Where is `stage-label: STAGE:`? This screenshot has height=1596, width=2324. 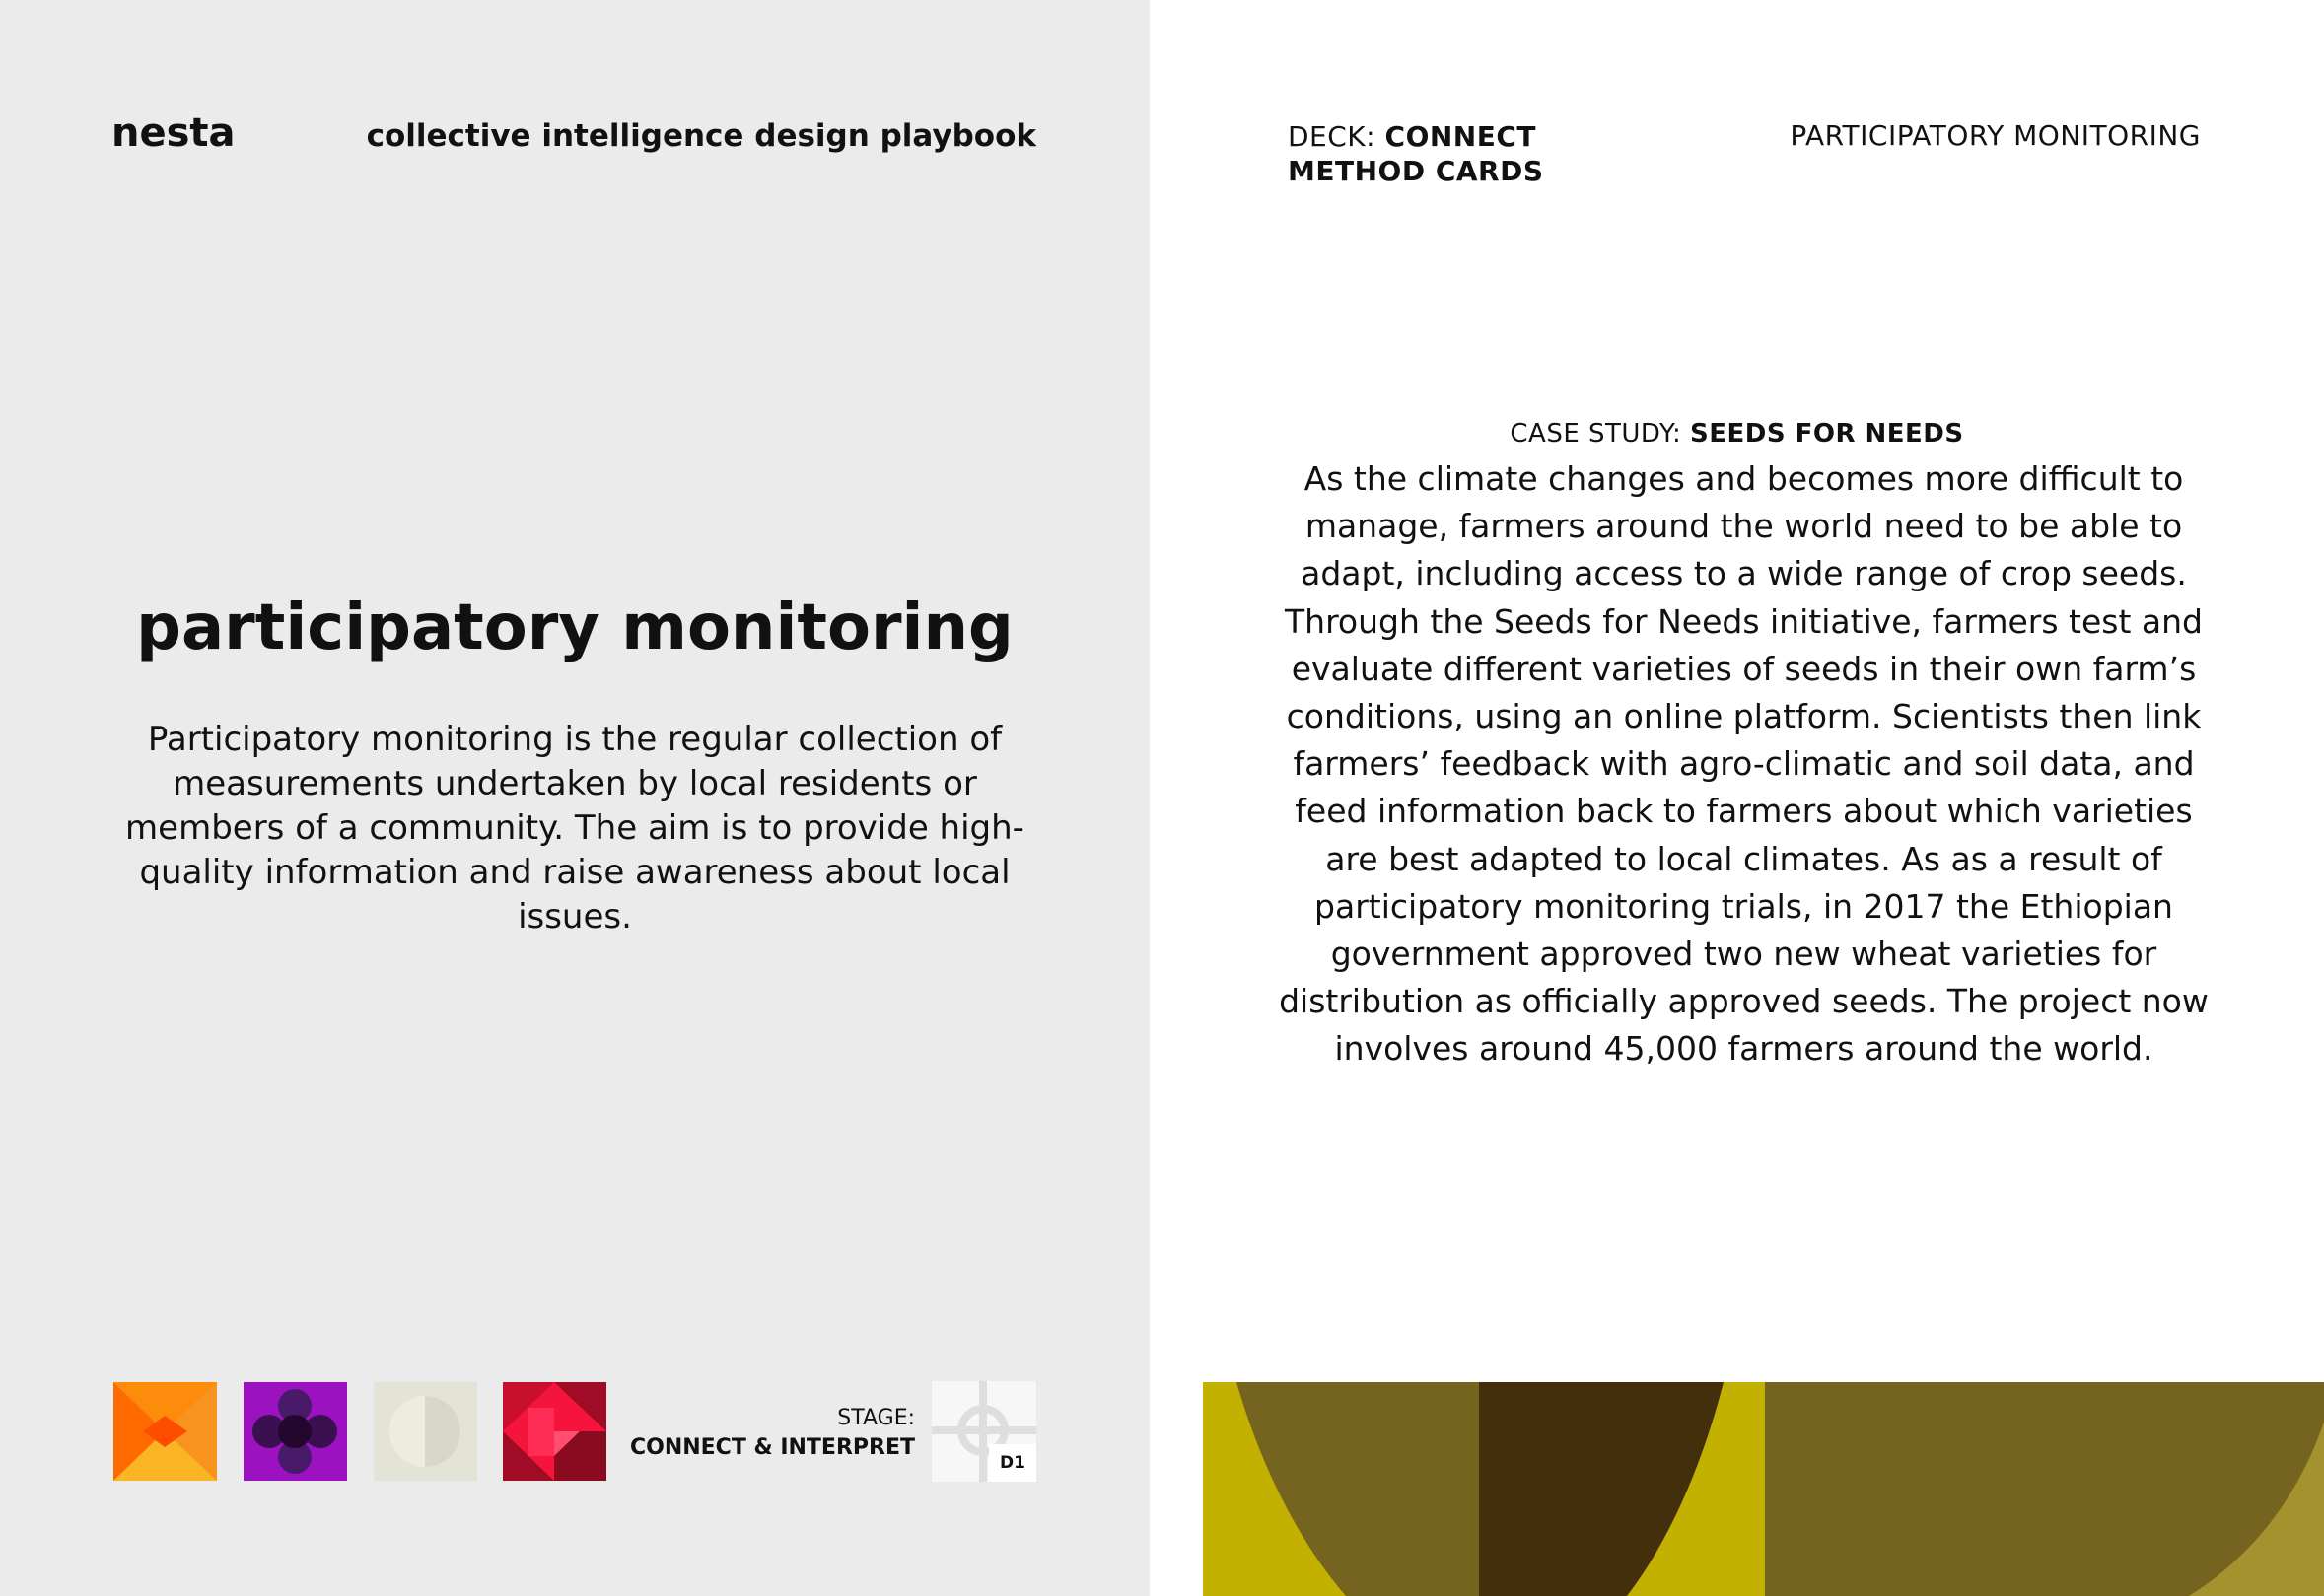 stage-label: STAGE: is located at coordinates (876, 1418).